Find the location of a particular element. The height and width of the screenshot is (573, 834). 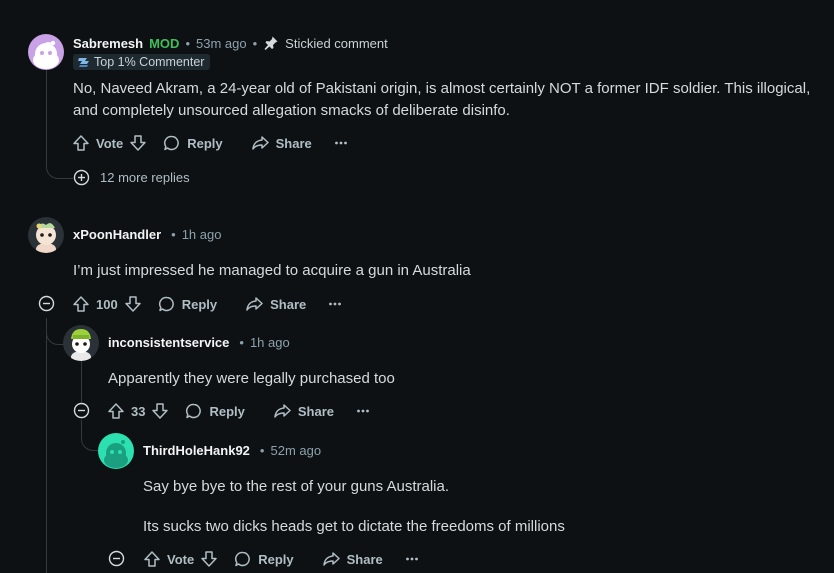

comment-header: ThirdHoleHank92 • 52m ago is located at coordinates (232, 450).